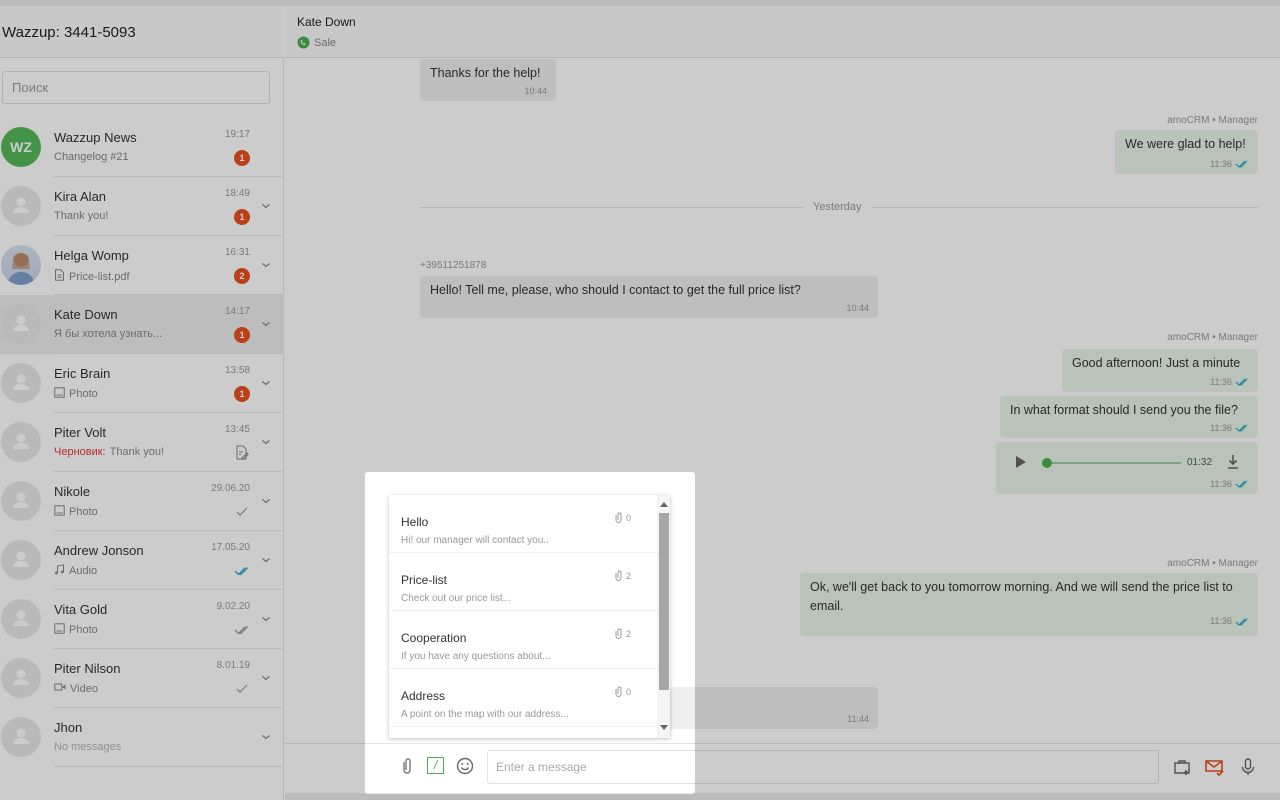 The image size is (1280, 800). I want to click on message-time: 11:44, so click(858, 719).